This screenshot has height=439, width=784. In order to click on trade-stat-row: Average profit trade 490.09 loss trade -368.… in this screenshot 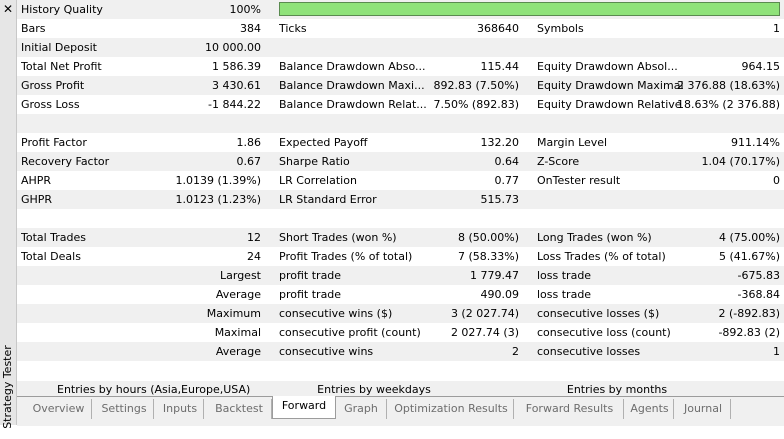, I will do `click(400, 294)`.